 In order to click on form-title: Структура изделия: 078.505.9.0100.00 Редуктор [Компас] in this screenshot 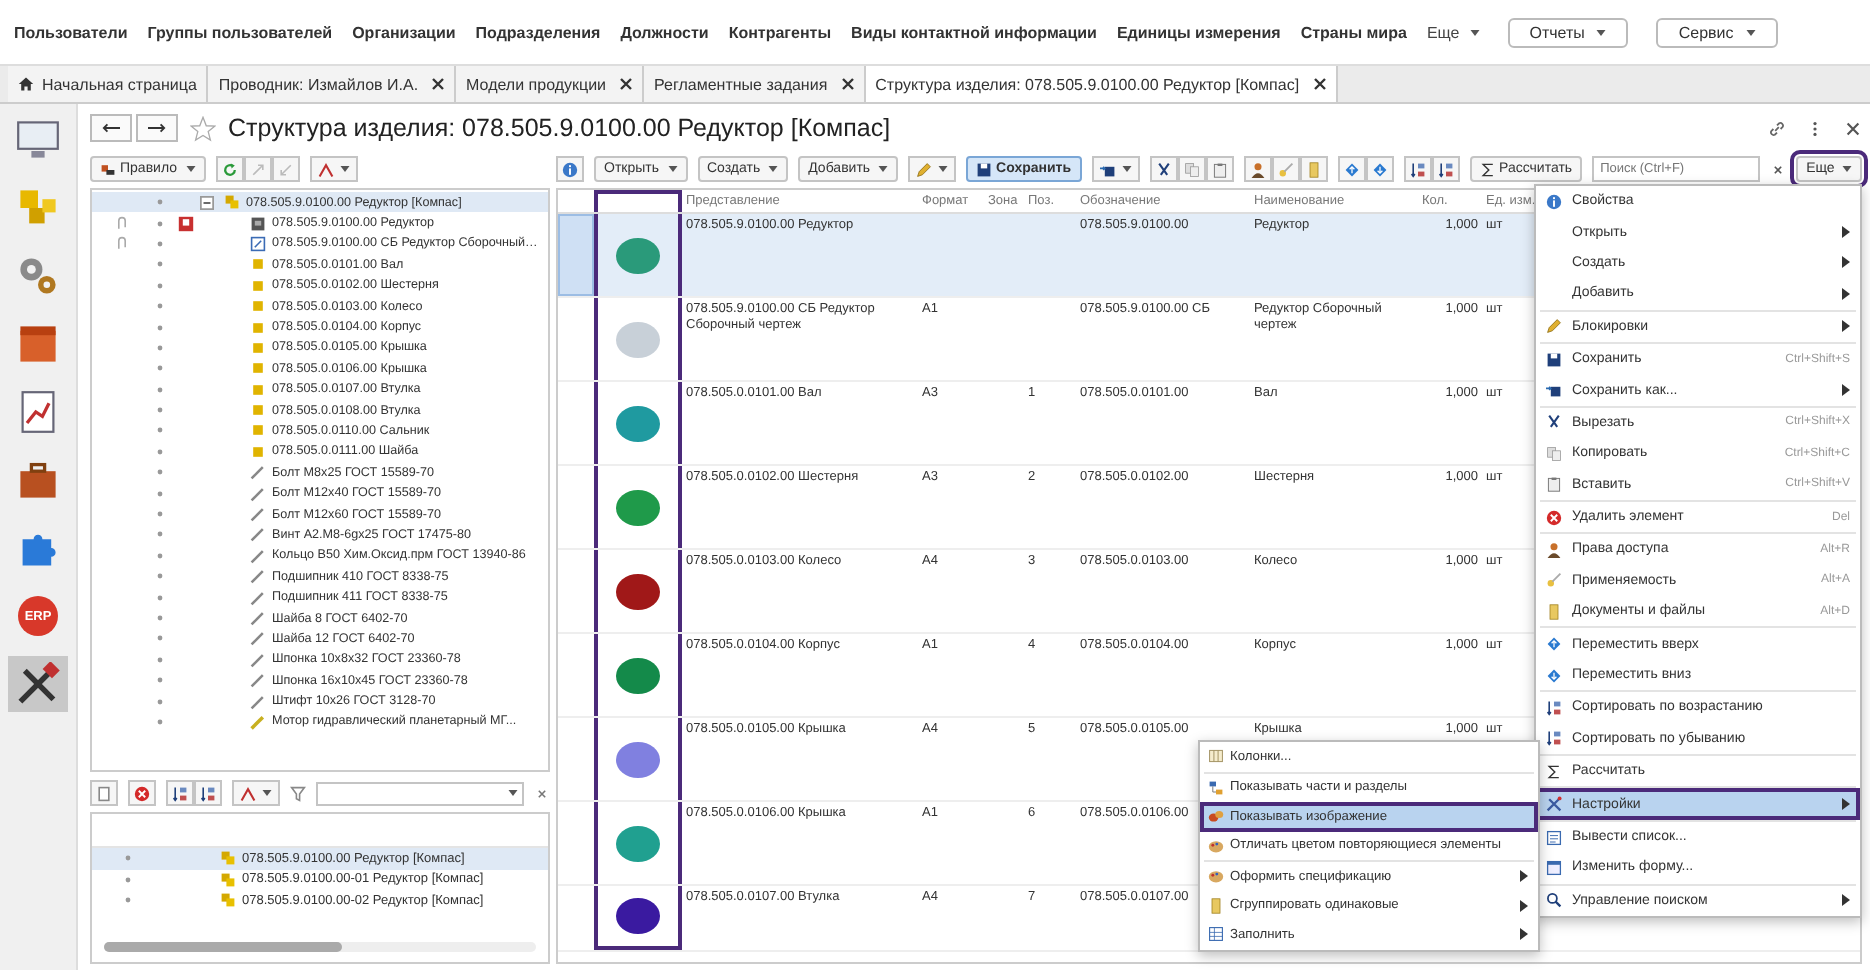, I will do `click(559, 128)`.